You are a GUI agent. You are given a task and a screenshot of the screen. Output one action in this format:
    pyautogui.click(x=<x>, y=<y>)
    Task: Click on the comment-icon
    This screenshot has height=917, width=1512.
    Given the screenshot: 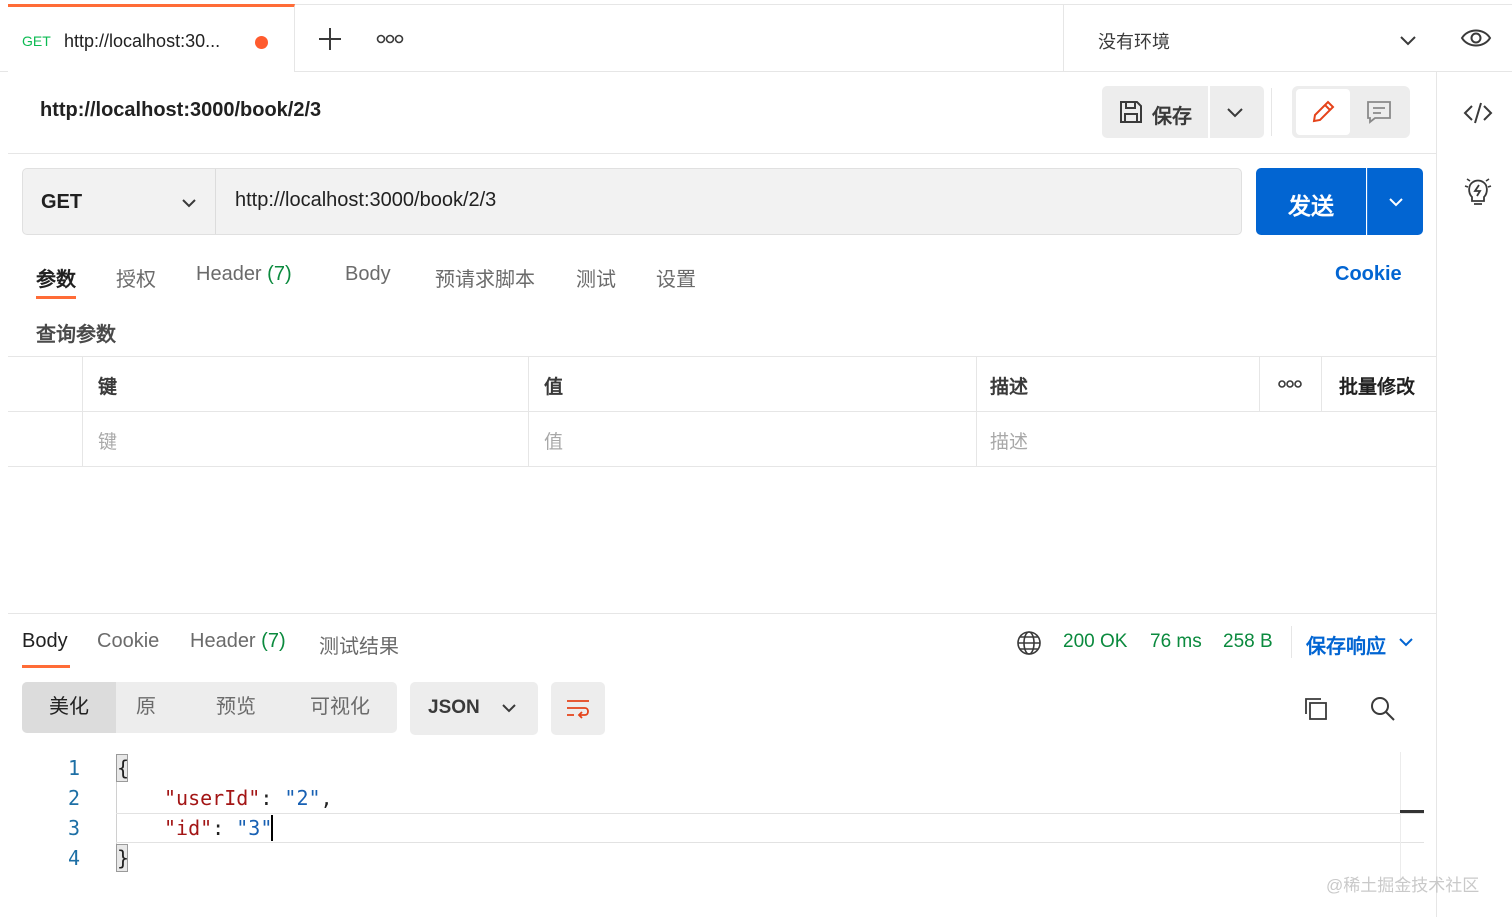 What is the action you would take?
    pyautogui.click(x=1379, y=112)
    